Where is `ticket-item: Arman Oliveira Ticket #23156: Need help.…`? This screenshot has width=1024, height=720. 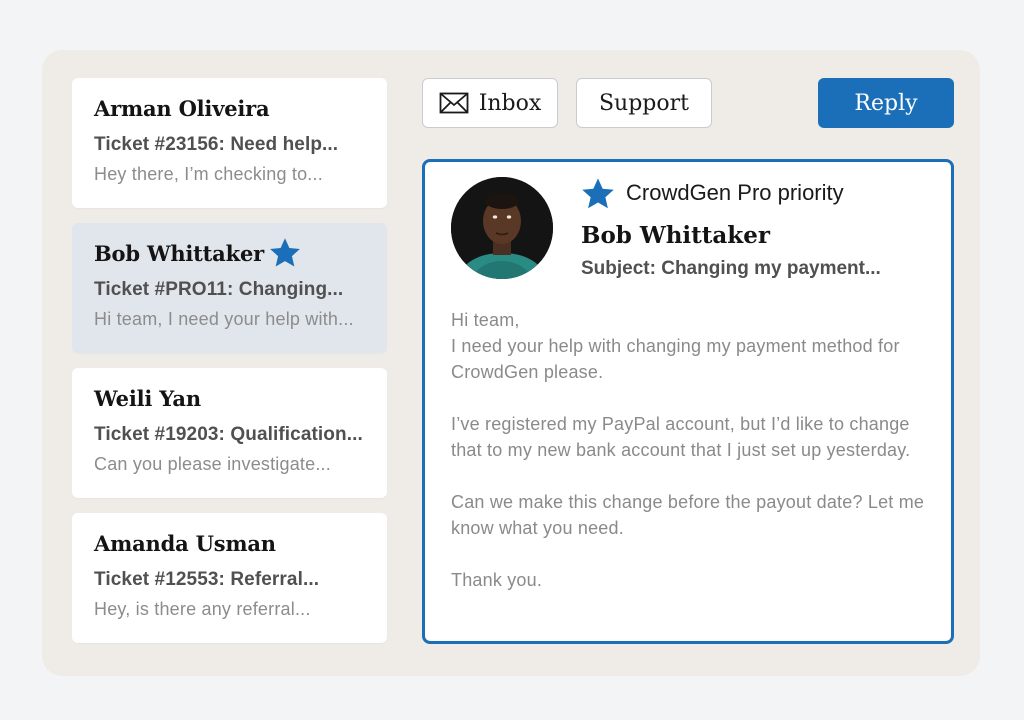 ticket-item: Arman Oliveira Ticket #23156: Need help.… is located at coordinates (229, 143).